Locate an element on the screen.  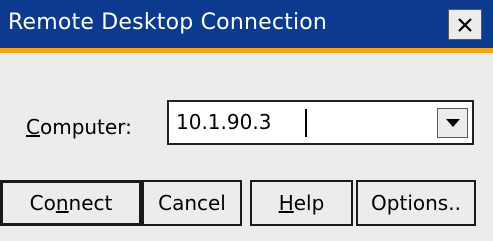
connect-label-pre: Co is located at coordinates (42, 203).